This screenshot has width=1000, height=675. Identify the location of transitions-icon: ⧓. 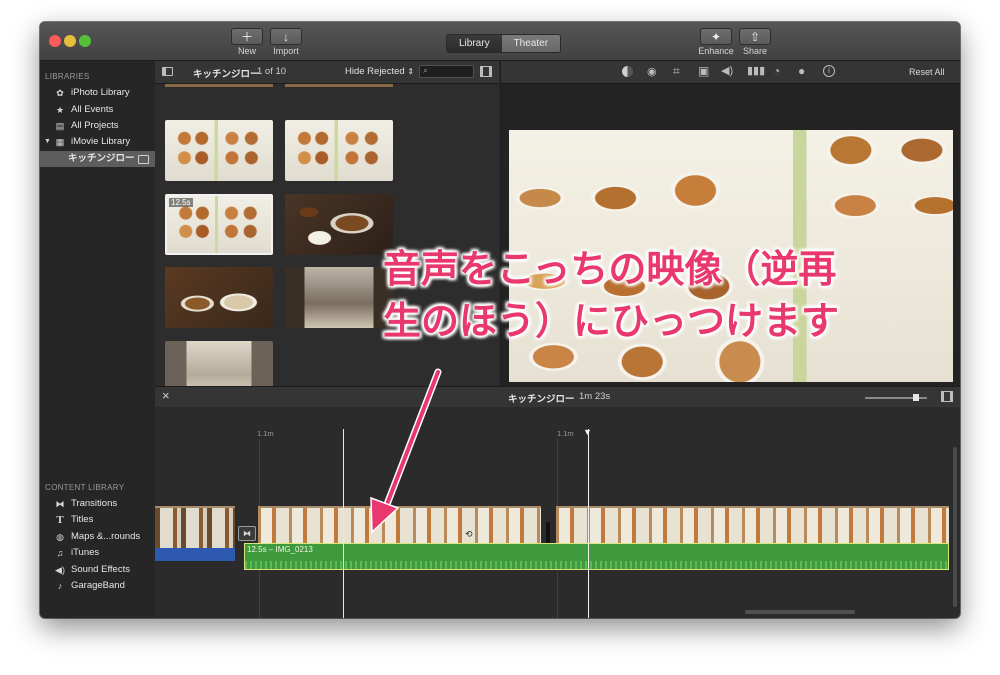
(60, 504).